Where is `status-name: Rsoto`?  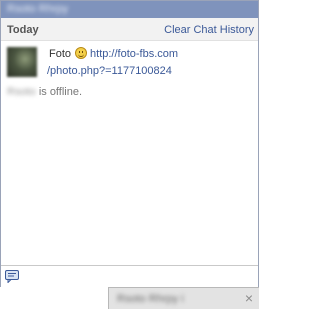
status-name: Rsoto is located at coordinates (21, 92).